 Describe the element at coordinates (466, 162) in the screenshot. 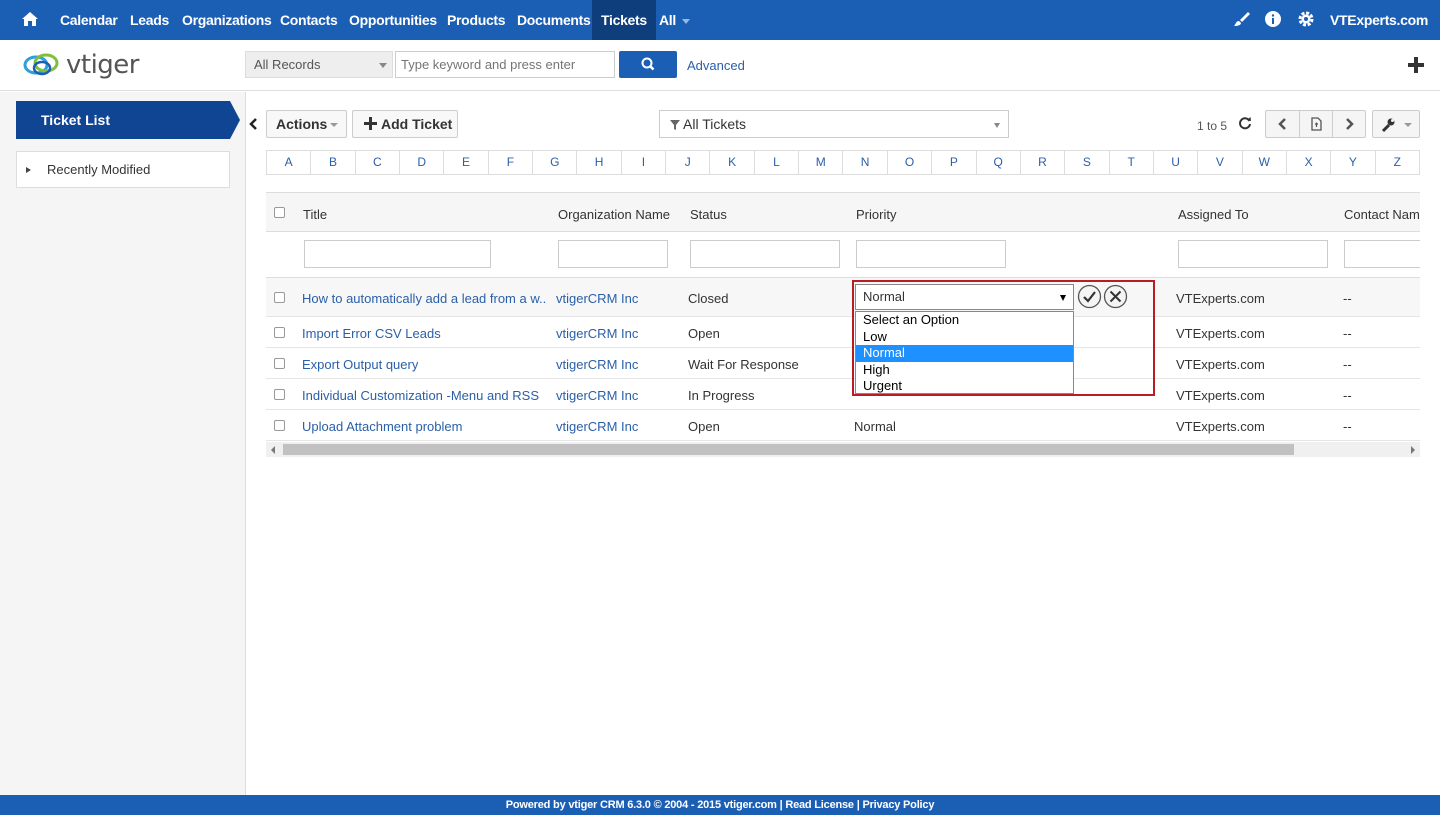

I see `alphabet-letter-e: E` at that location.